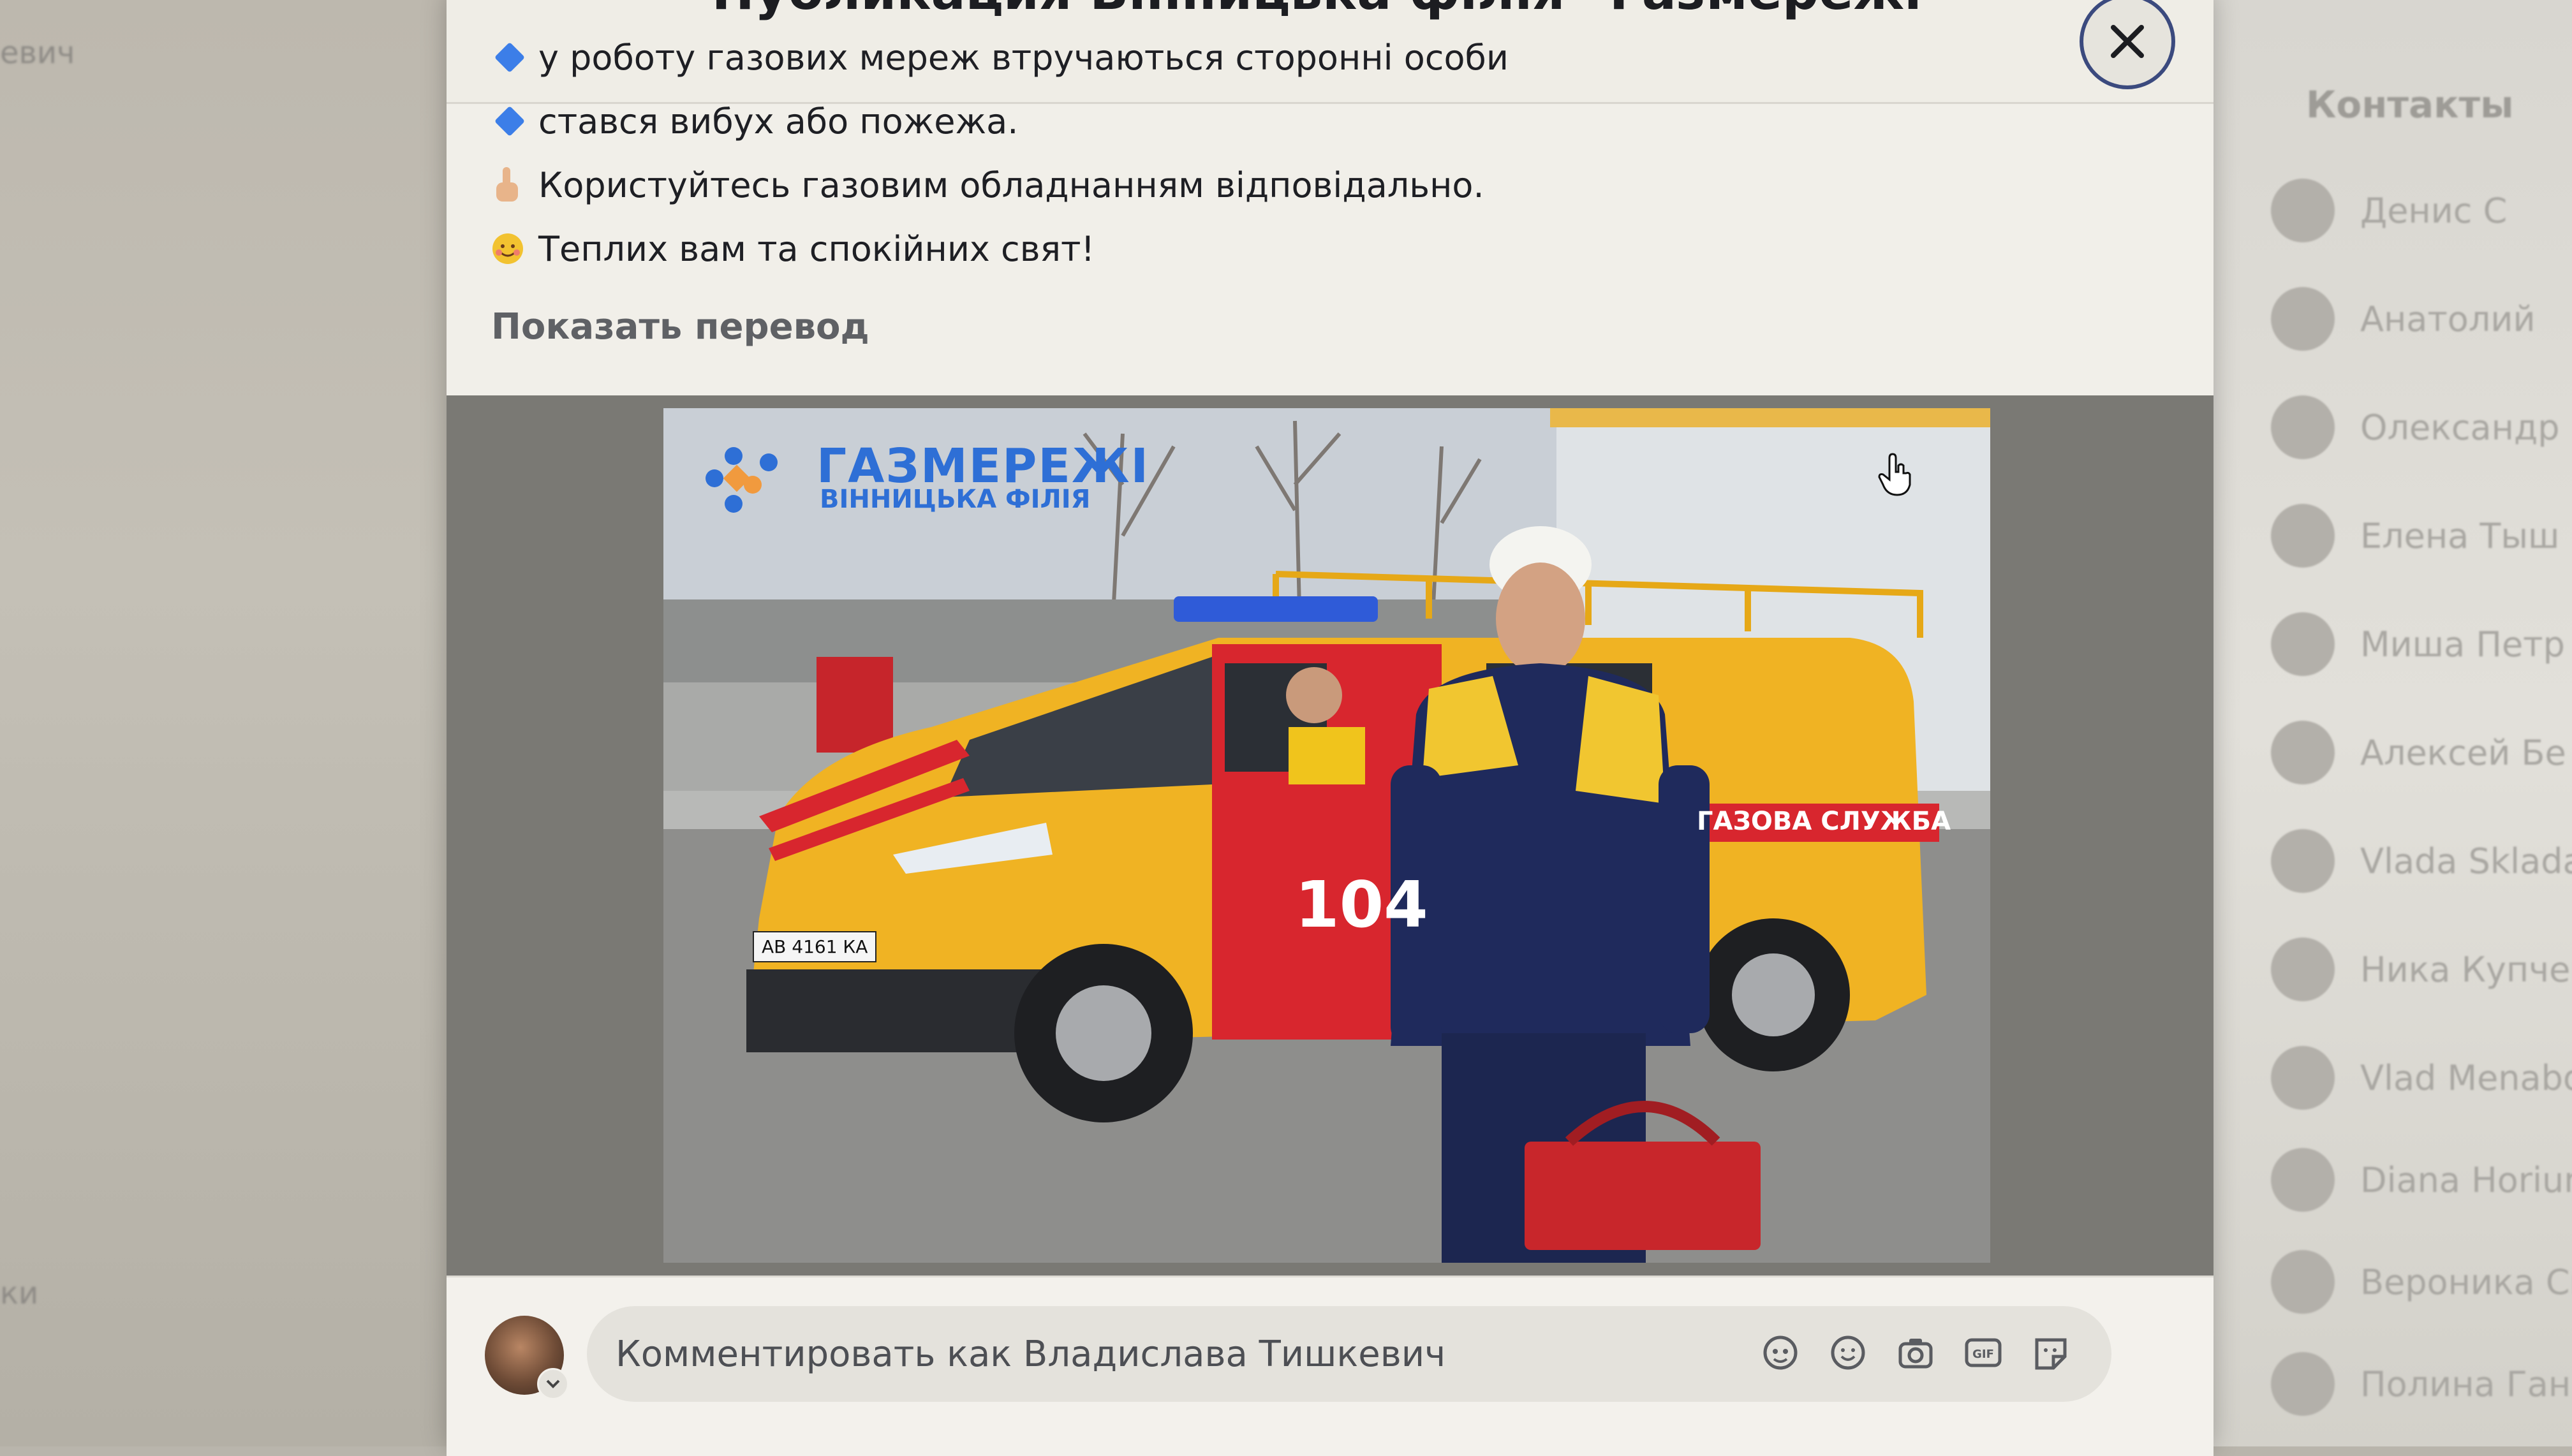  Describe the element at coordinates (1304, 327) in the screenshot. I see `show-translation-link: Показать перевод` at that location.